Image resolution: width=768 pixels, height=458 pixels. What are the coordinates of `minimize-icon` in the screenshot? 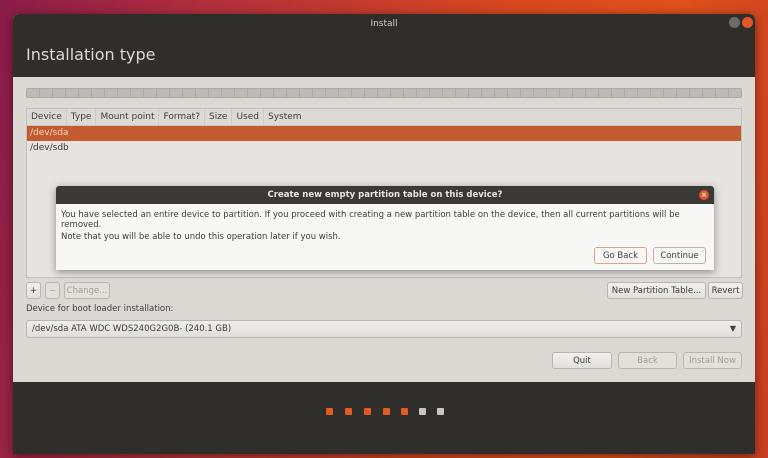 It's located at (734, 22).